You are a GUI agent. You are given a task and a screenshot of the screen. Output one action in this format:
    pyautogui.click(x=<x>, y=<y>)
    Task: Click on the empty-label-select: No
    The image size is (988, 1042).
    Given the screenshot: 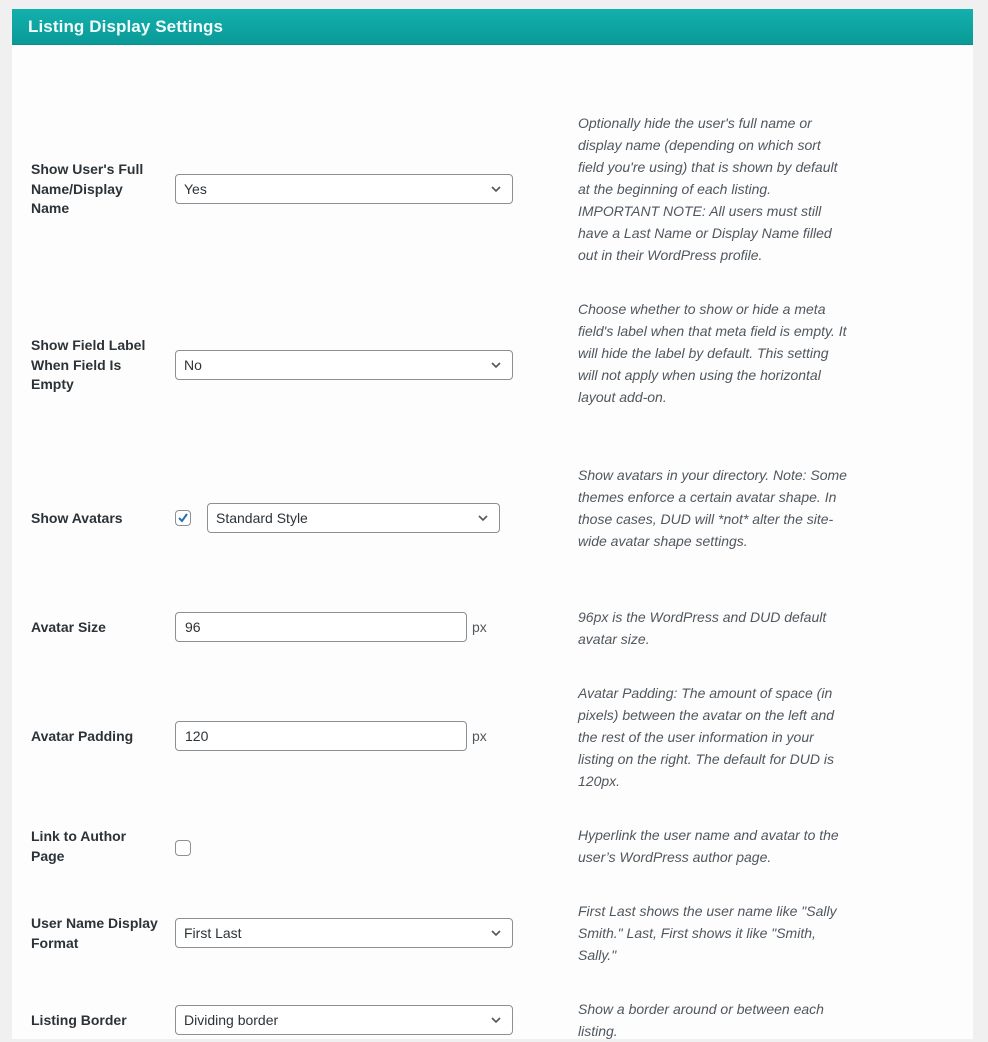 What is the action you would take?
    pyautogui.click(x=344, y=365)
    